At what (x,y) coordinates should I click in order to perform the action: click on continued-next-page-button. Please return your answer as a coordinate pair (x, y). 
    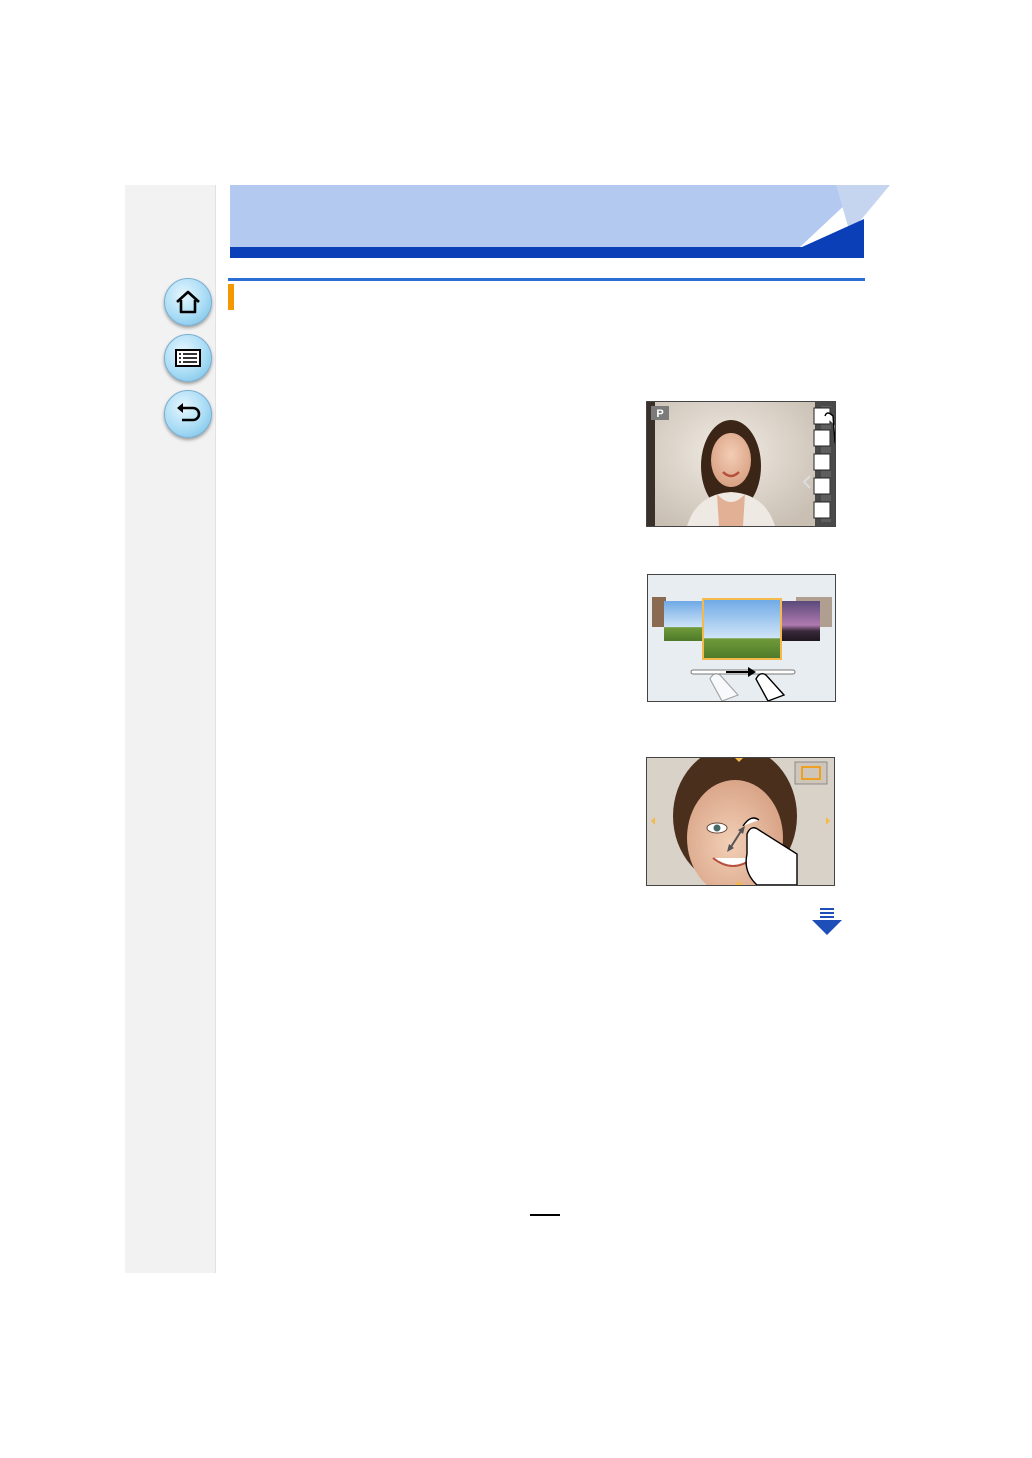
    Looking at the image, I should click on (827, 922).